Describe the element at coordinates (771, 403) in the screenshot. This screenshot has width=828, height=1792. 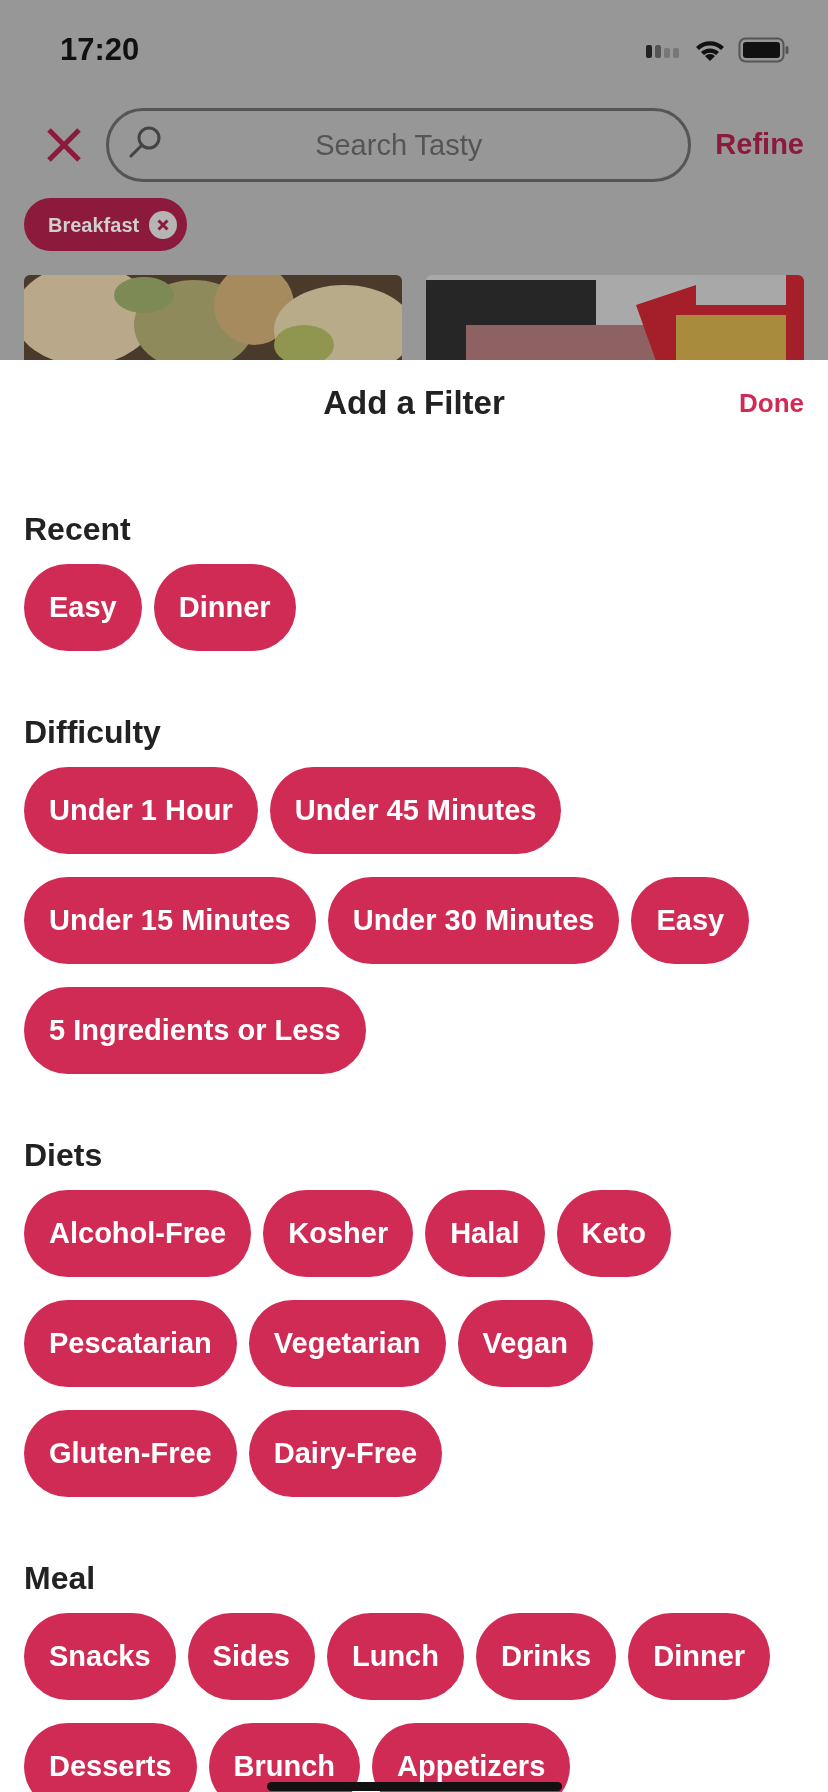
I see `done-button: Done` at that location.